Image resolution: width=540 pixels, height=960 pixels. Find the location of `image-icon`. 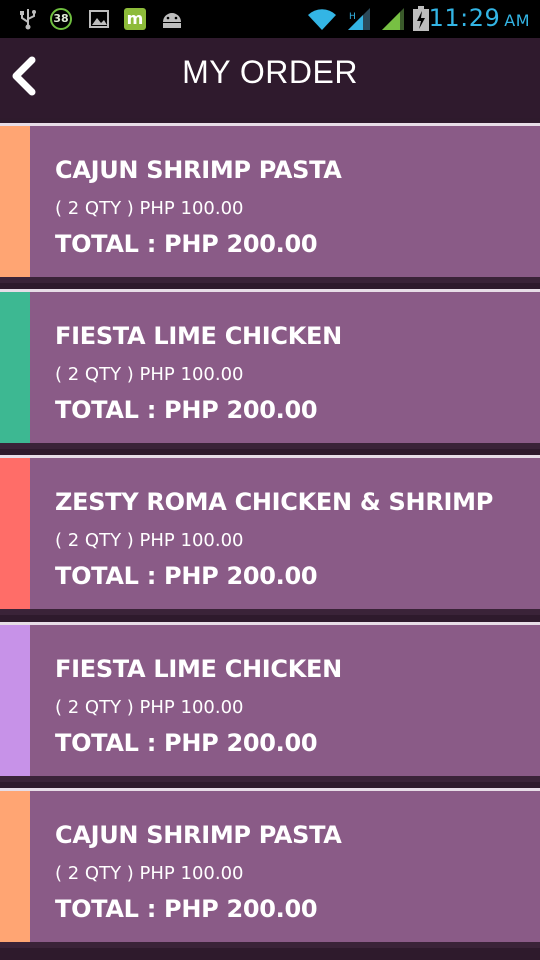

image-icon is located at coordinates (99, 19).